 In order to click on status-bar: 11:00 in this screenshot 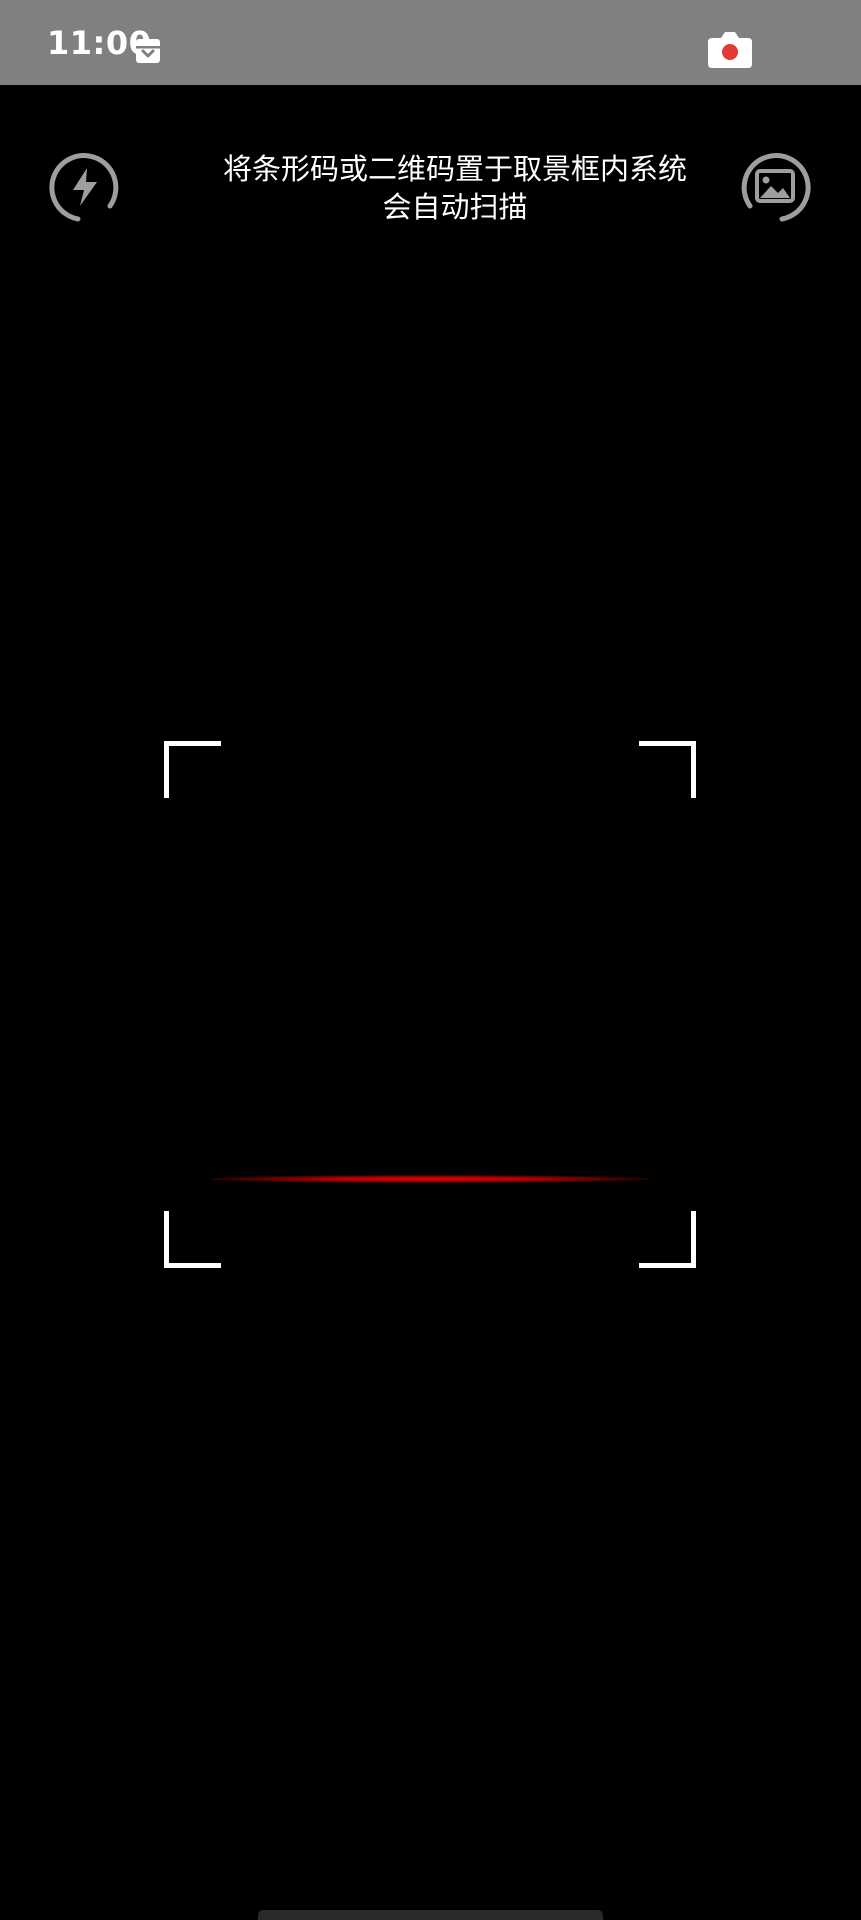, I will do `click(430, 42)`.